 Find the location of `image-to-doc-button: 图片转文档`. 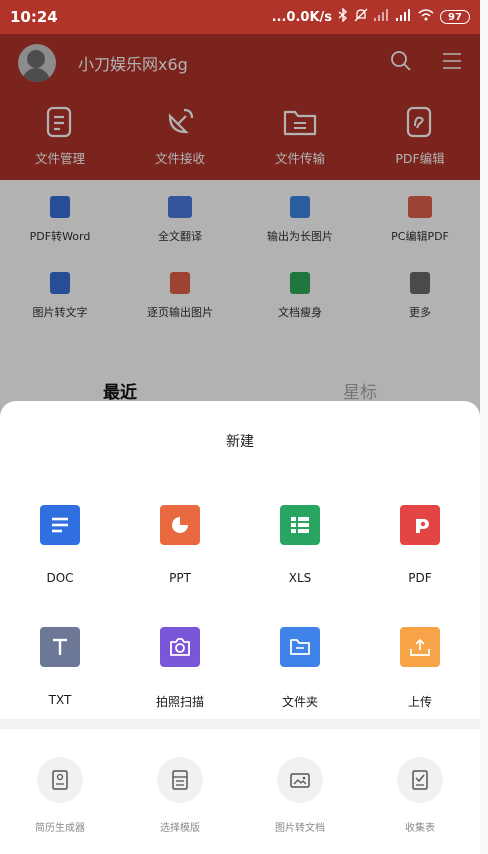

image-to-doc-button: 图片转文档 is located at coordinates (300, 795).